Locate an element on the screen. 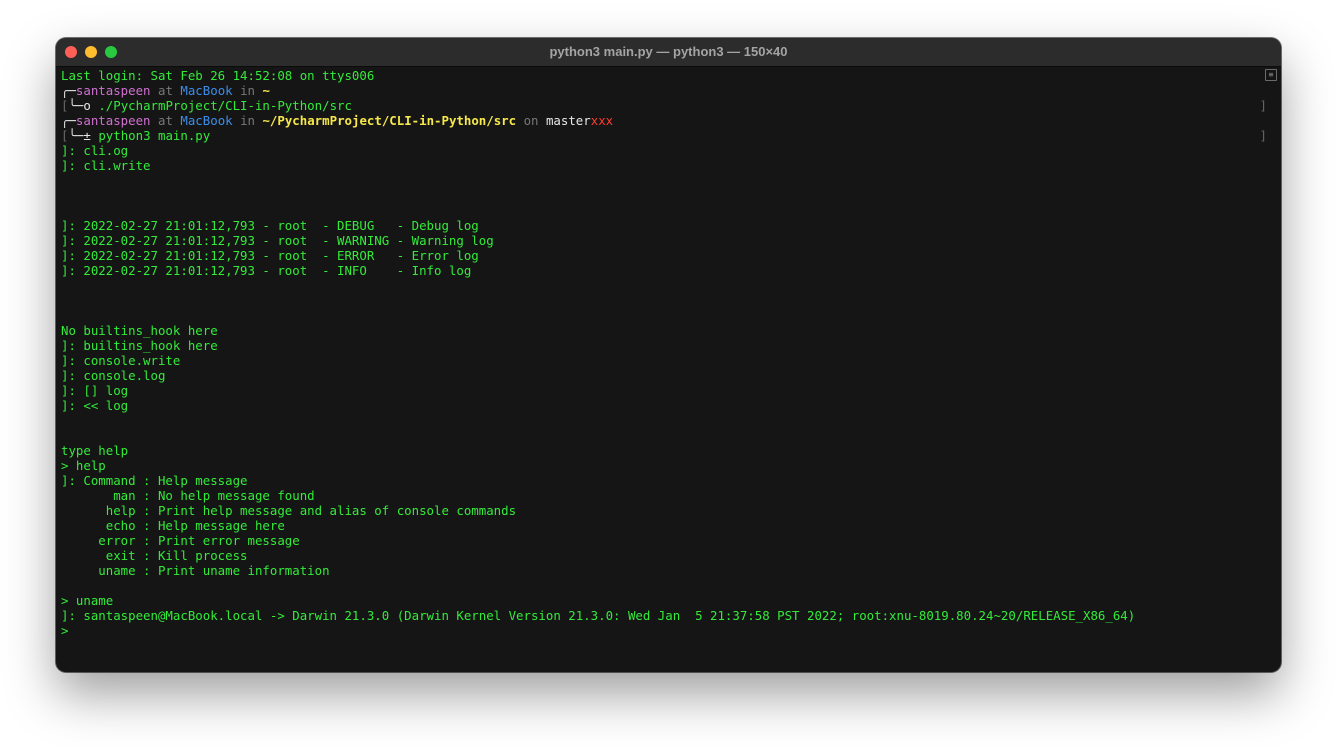 Image resolution: width=1337 pixels, height=747 pixels. input-prompt: > is located at coordinates (662, 630).